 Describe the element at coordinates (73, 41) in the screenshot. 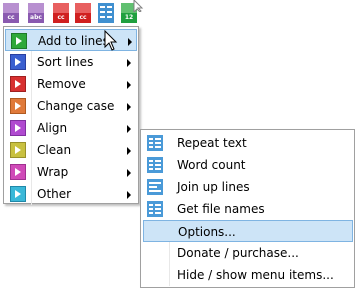

I see `menu-item-label: Add to lines` at that location.